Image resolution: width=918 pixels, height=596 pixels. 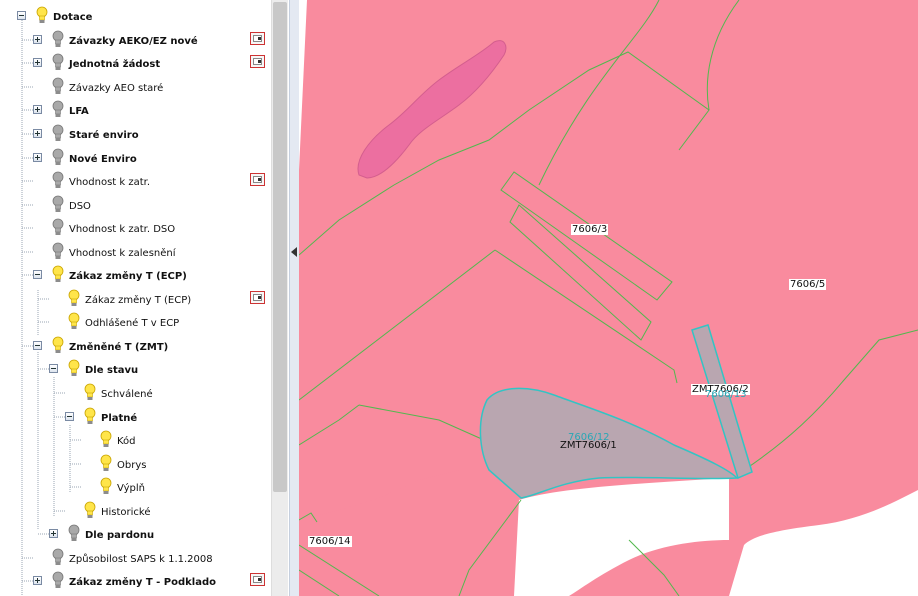 I want to click on tree-item-label: Schválené, so click(x=127, y=395).